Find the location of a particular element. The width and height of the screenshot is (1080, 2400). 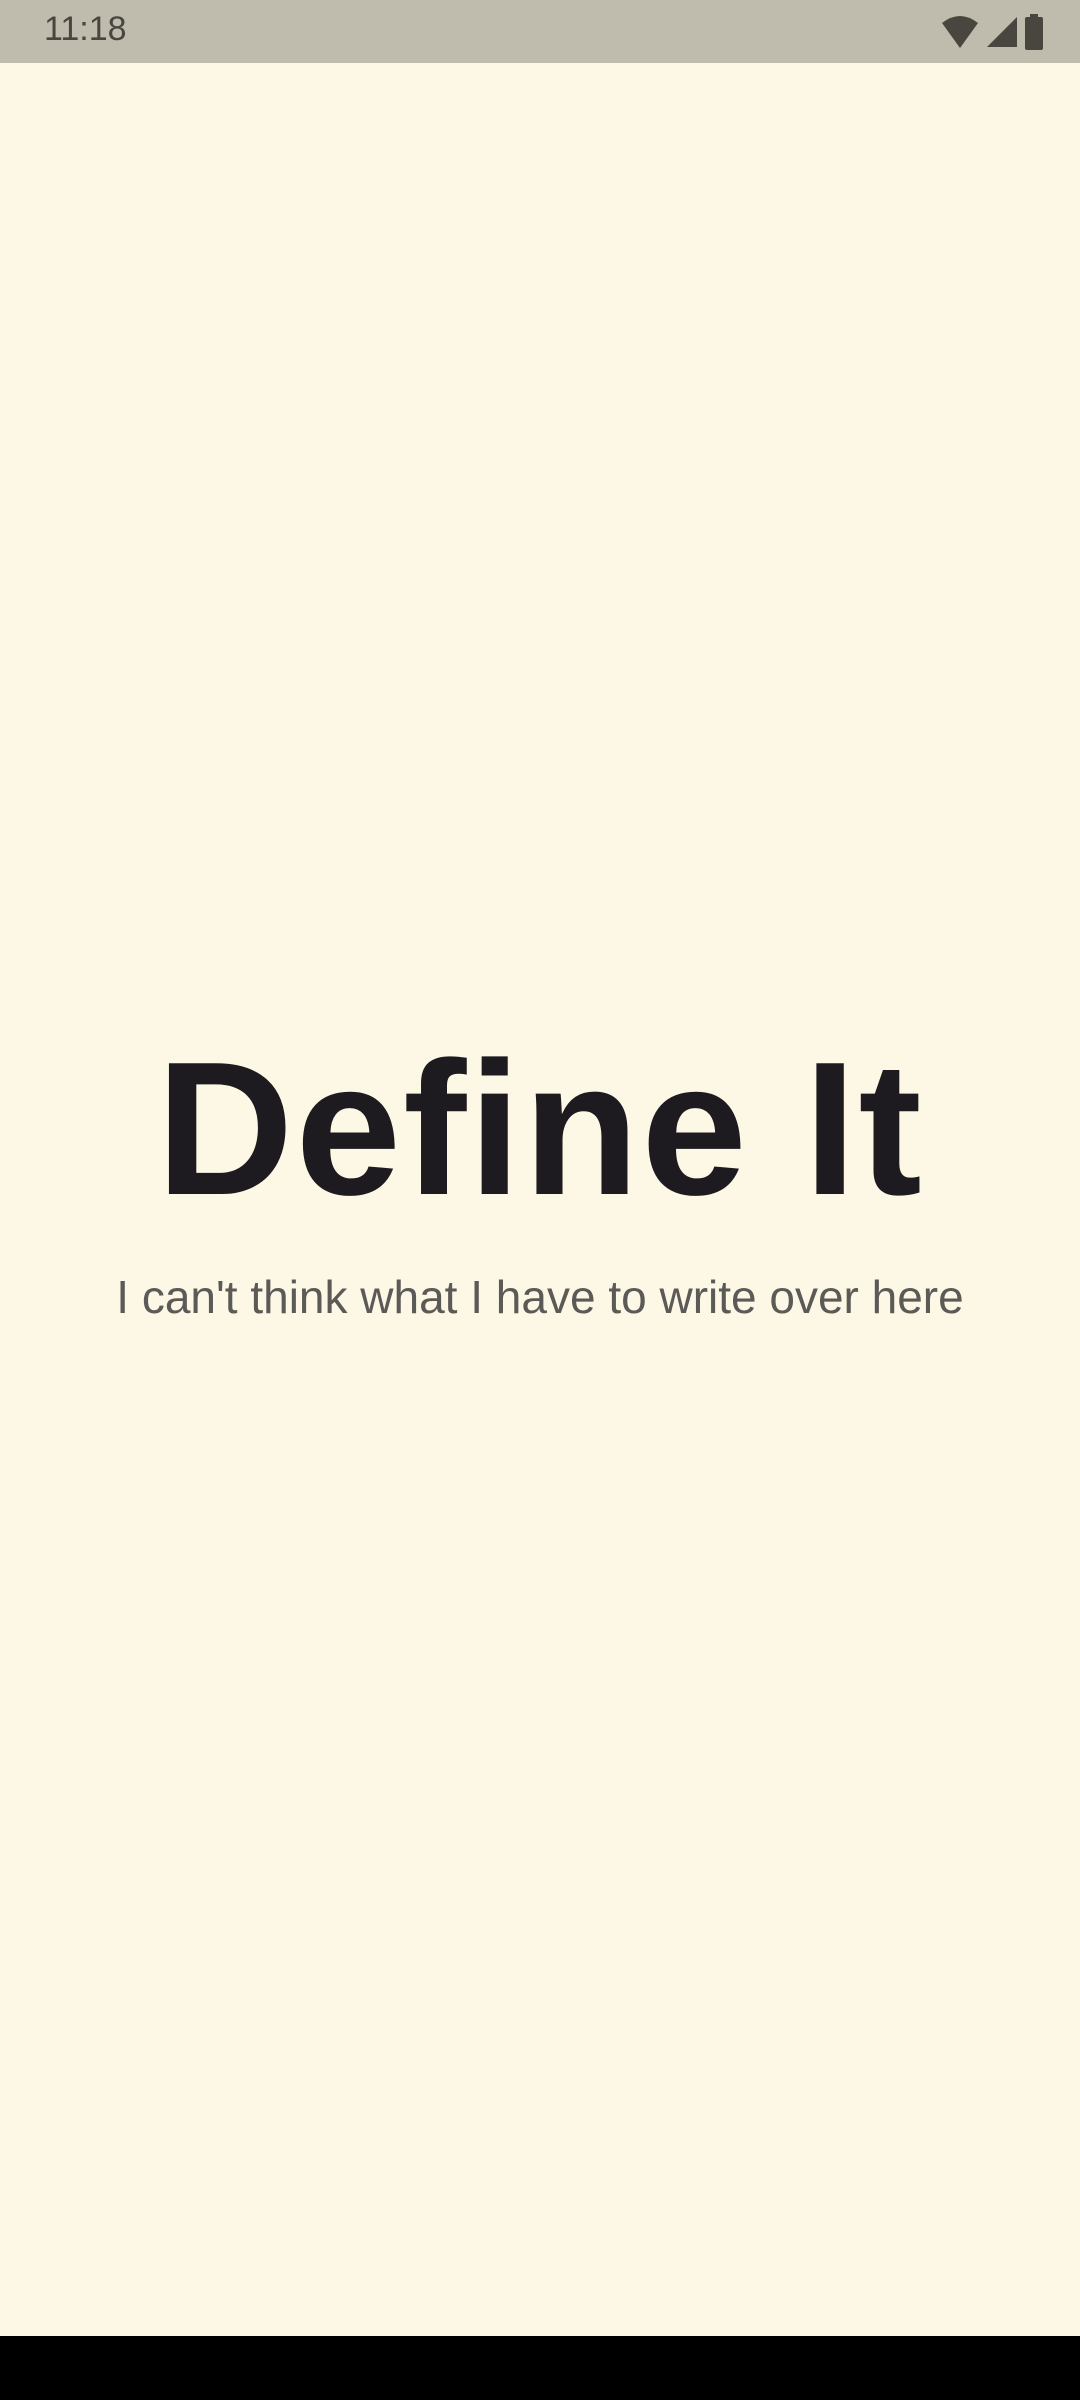

signal-icon is located at coordinates (1002, 32).